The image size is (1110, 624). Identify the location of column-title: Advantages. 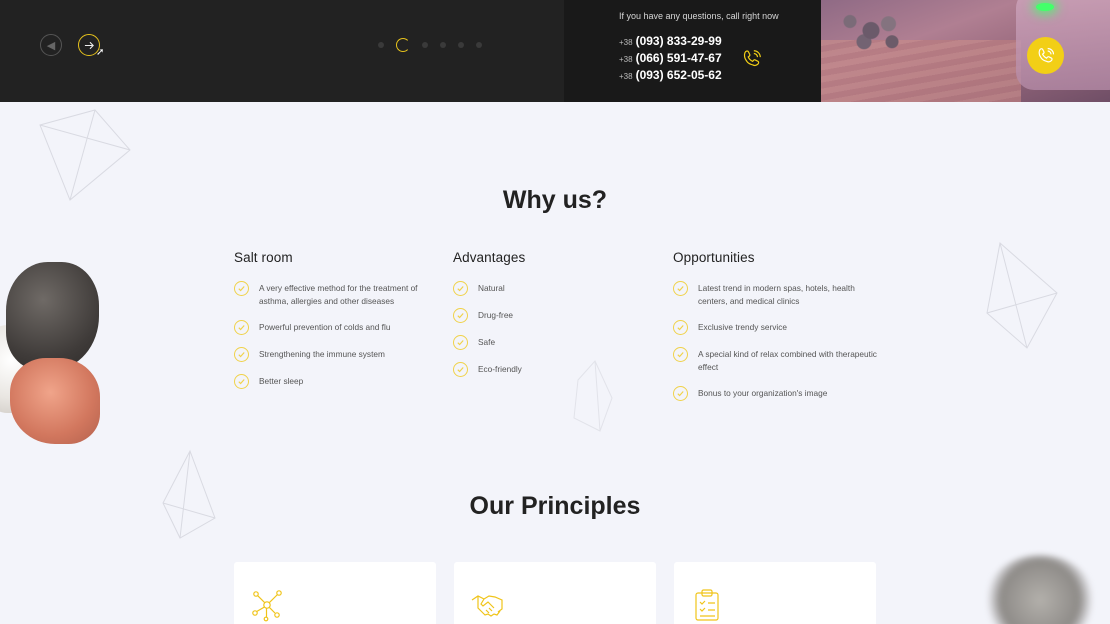
(489, 257).